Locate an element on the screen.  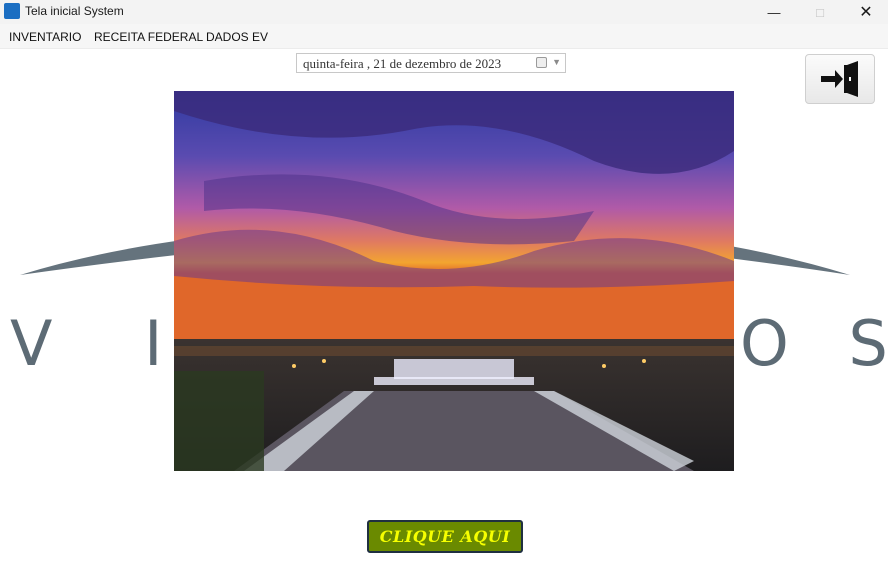
exit-button is located at coordinates (840, 79).